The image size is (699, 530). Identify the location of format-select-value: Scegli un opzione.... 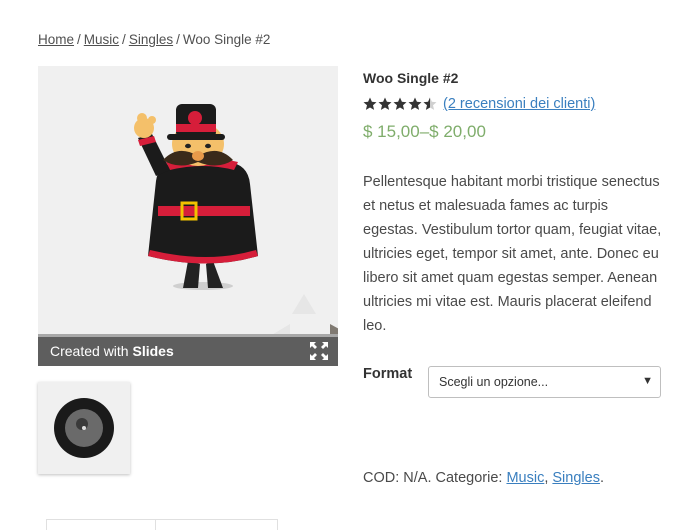
(494, 382).